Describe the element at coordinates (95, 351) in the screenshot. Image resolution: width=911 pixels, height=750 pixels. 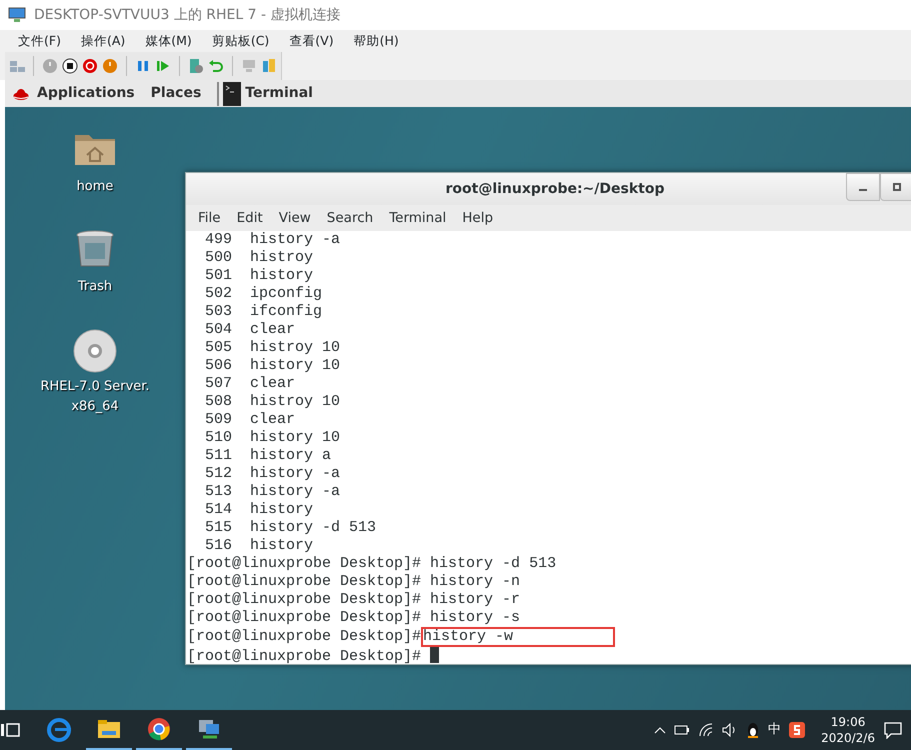
I see `dvd-disc-icon` at that location.